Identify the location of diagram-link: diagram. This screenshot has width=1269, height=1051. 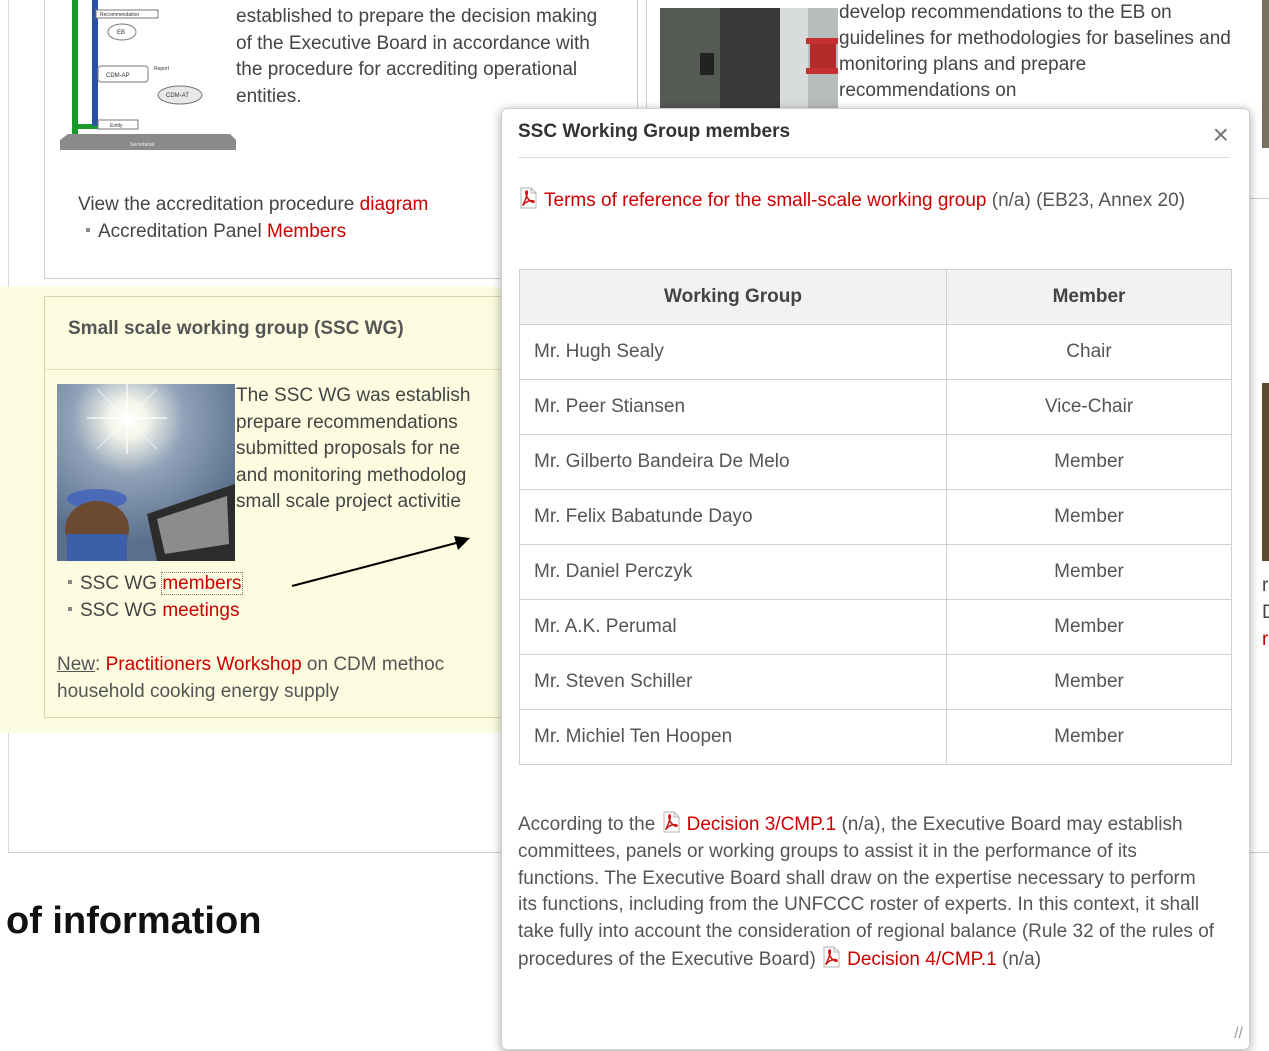
(394, 204).